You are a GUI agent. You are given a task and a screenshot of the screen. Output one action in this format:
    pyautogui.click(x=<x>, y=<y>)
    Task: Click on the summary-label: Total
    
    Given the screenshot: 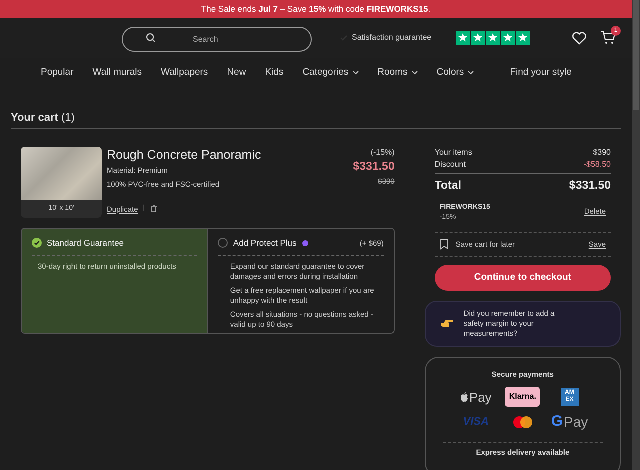 What is the action you would take?
    pyautogui.click(x=448, y=186)
    